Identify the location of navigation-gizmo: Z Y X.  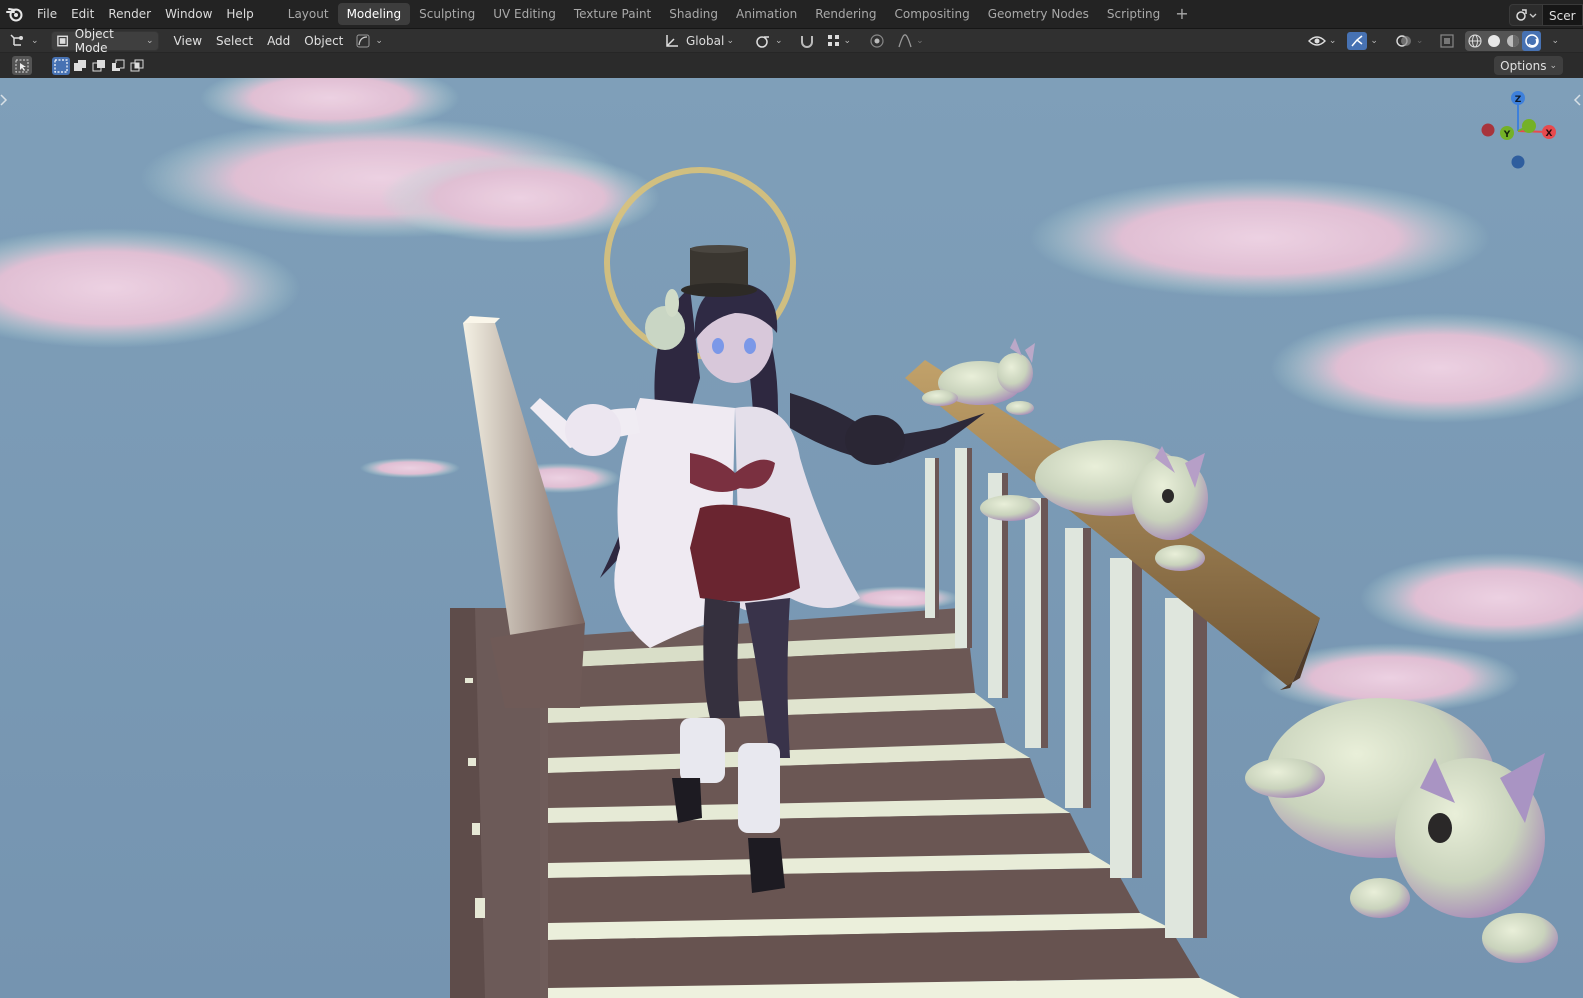
(1518, 131).